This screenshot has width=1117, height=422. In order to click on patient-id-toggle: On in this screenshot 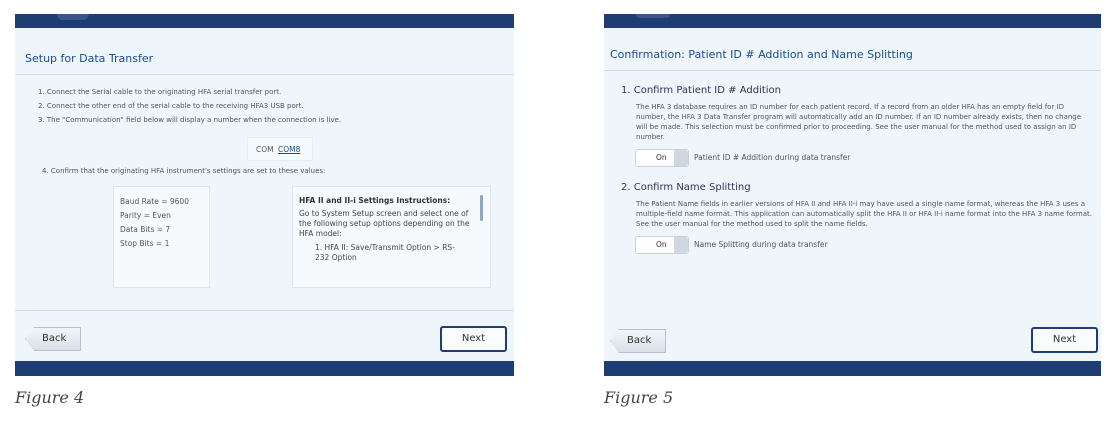, I will do `click(662, 158)`.